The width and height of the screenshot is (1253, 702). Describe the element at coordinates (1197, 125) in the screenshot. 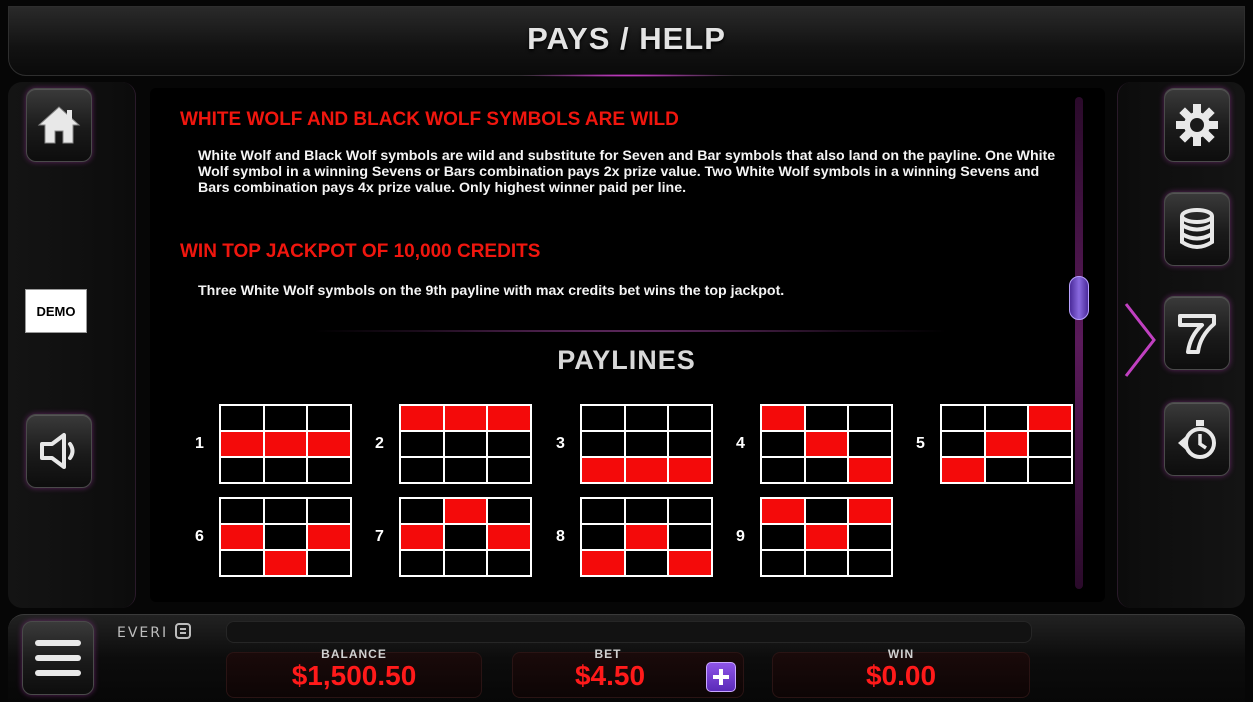

I see `settings-button` at that location.